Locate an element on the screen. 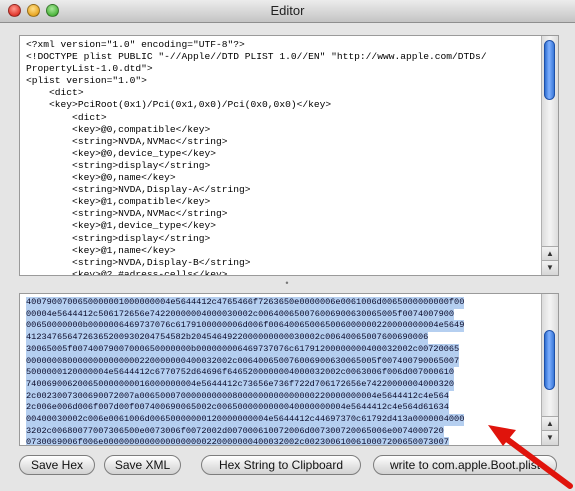 The image size is (575, 491). xml-line: <key>@2,#adress-cells</key> is located at coordinates (150, 272).